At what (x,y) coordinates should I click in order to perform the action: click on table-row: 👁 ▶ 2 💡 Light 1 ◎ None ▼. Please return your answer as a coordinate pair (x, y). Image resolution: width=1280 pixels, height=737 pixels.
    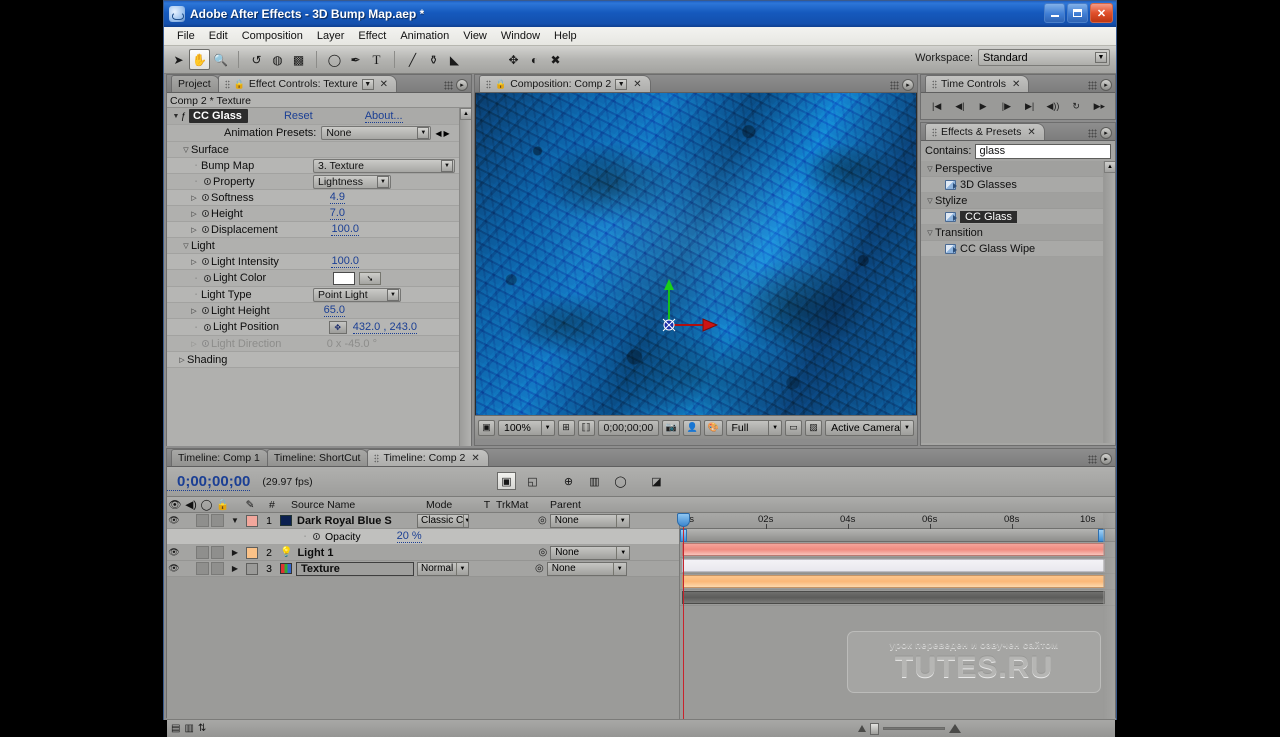
    Looking at the image, I should click on (423, 553).